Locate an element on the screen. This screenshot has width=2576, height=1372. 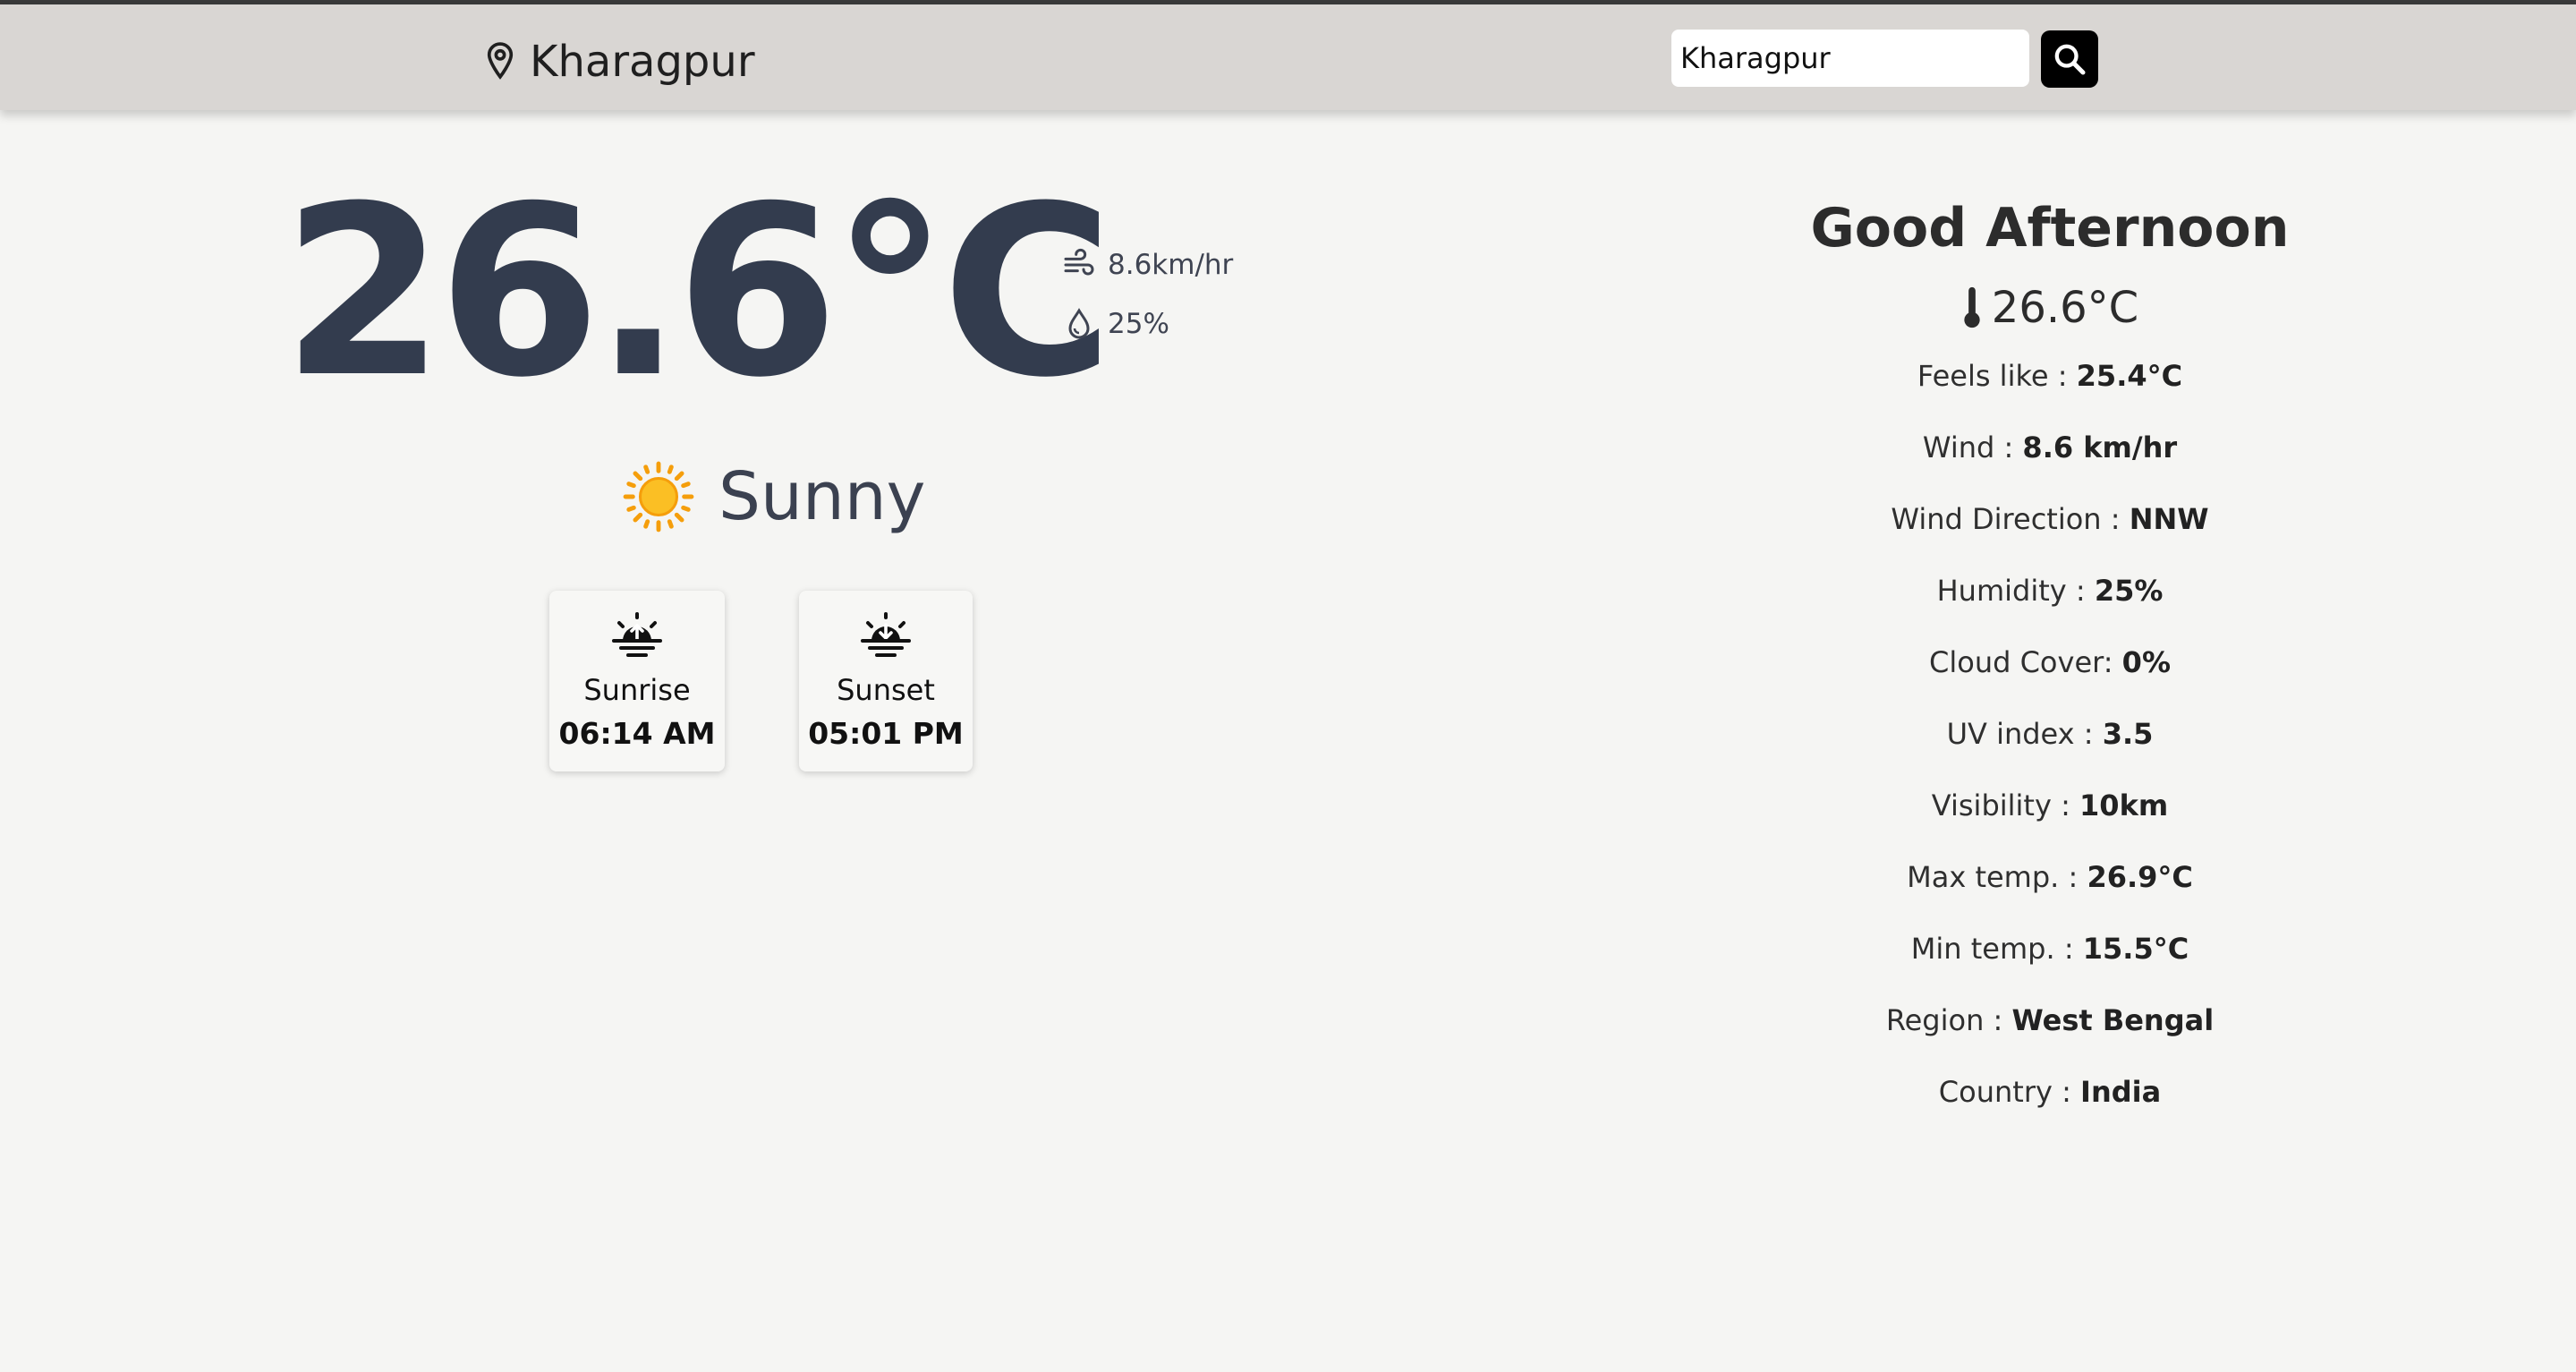
sunrise-card: Sunrise 06:14 AM is located at coordinates (637, 681).